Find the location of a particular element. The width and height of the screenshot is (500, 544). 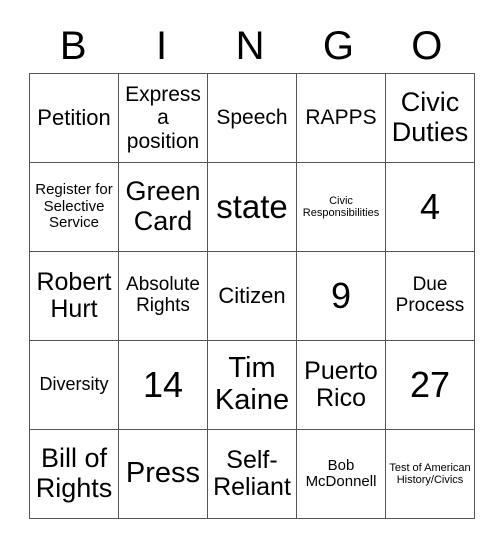

bingo-cell: Citizen is located at coordinates (252, 296).